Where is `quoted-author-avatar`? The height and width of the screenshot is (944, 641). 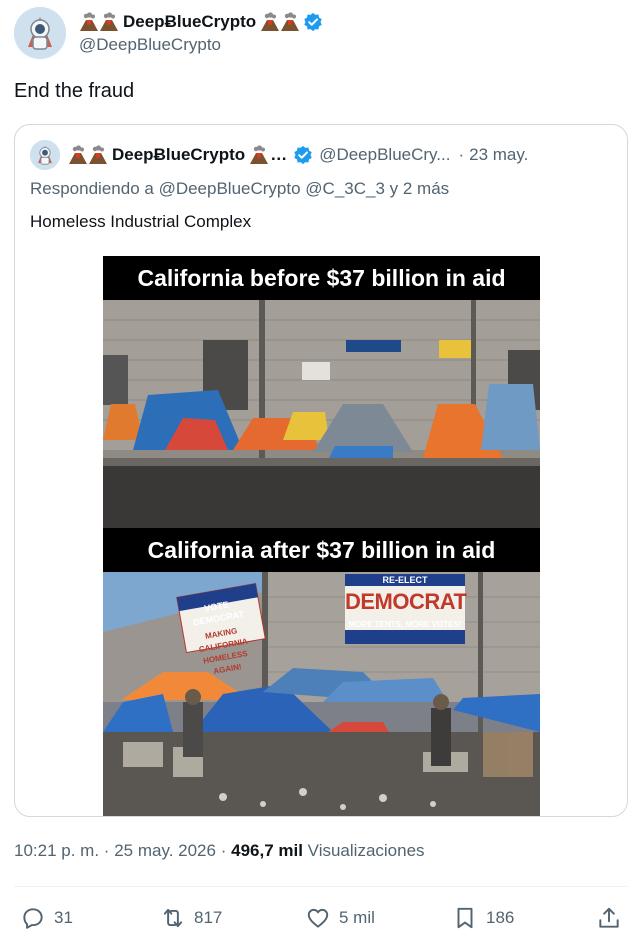 quoted-author-avatar is located at coordinates (45, 155).